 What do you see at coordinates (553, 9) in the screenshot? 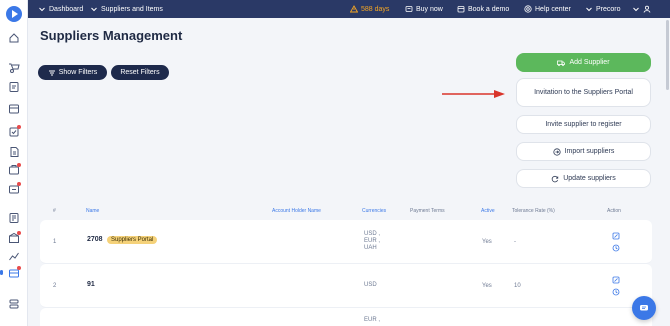
I see `help-center-label: Help center` at bounding box center [553, 9].